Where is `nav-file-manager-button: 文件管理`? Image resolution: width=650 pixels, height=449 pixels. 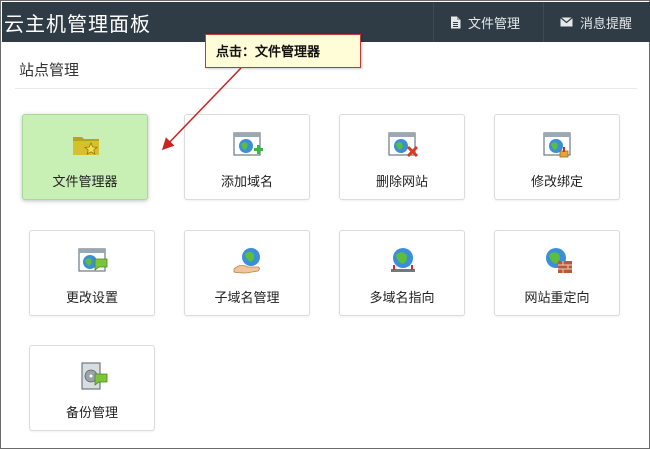 nav-file-manager-button: 文件管理 is located at coordinates (488, 22).